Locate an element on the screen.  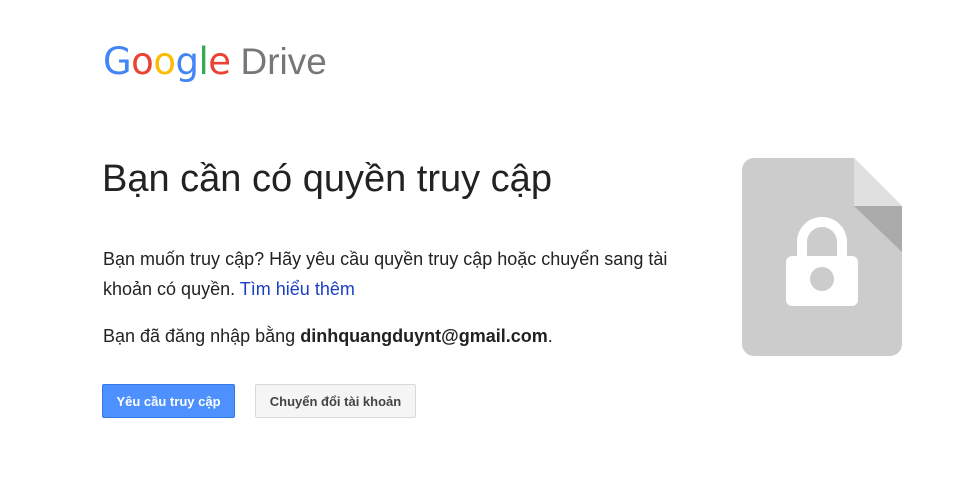
google-drive-logo: Google Drive is located at coordinates (215, 65).